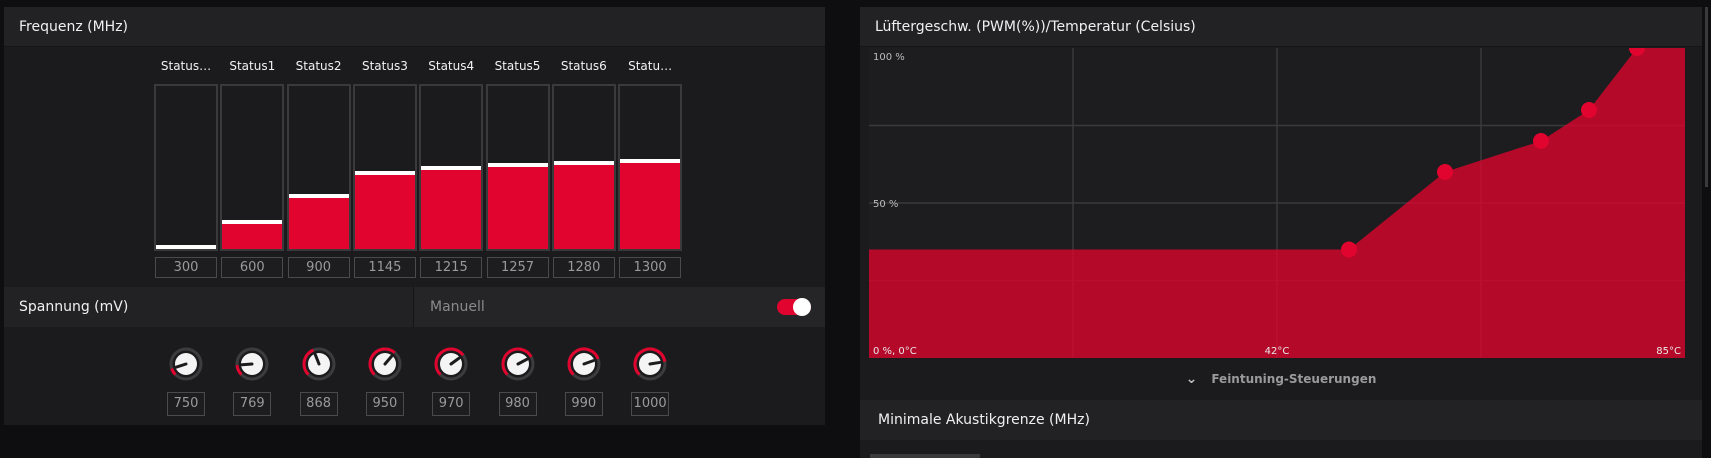 This screenshot has width=1711, height=458. I want to click on scrollbar, so click(1706, 97).